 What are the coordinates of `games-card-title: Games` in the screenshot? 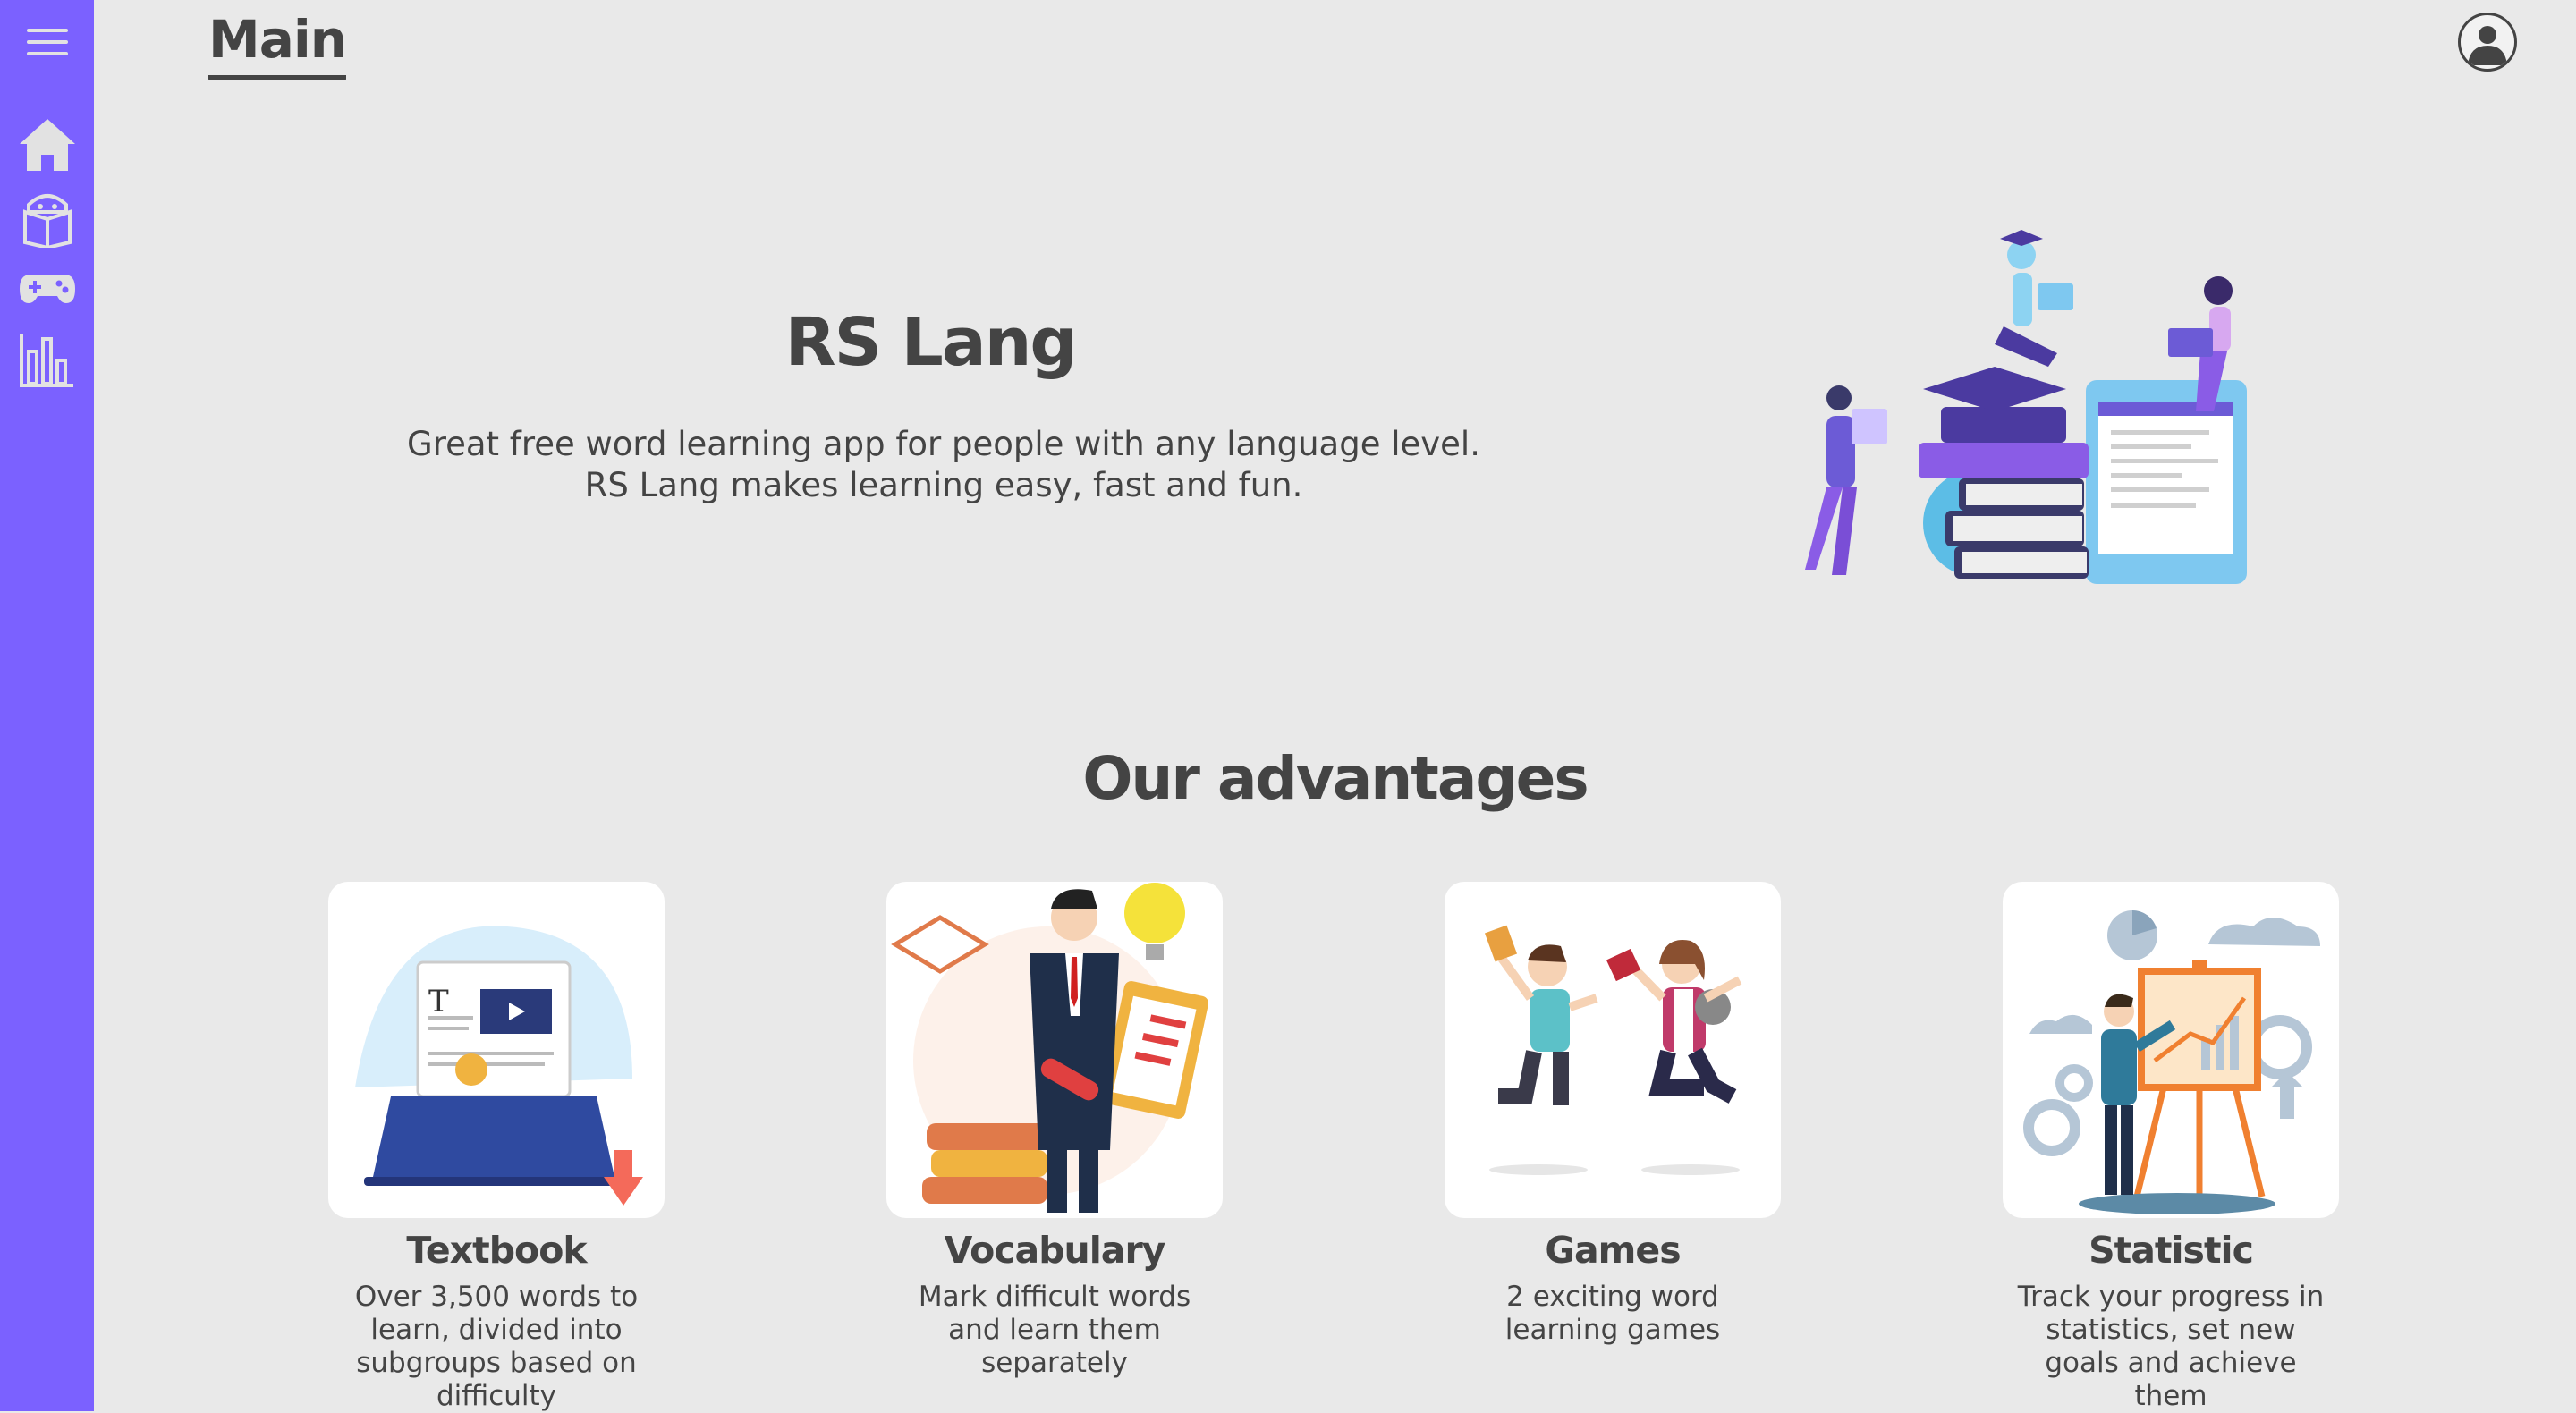 It's located at (1613, 1250).